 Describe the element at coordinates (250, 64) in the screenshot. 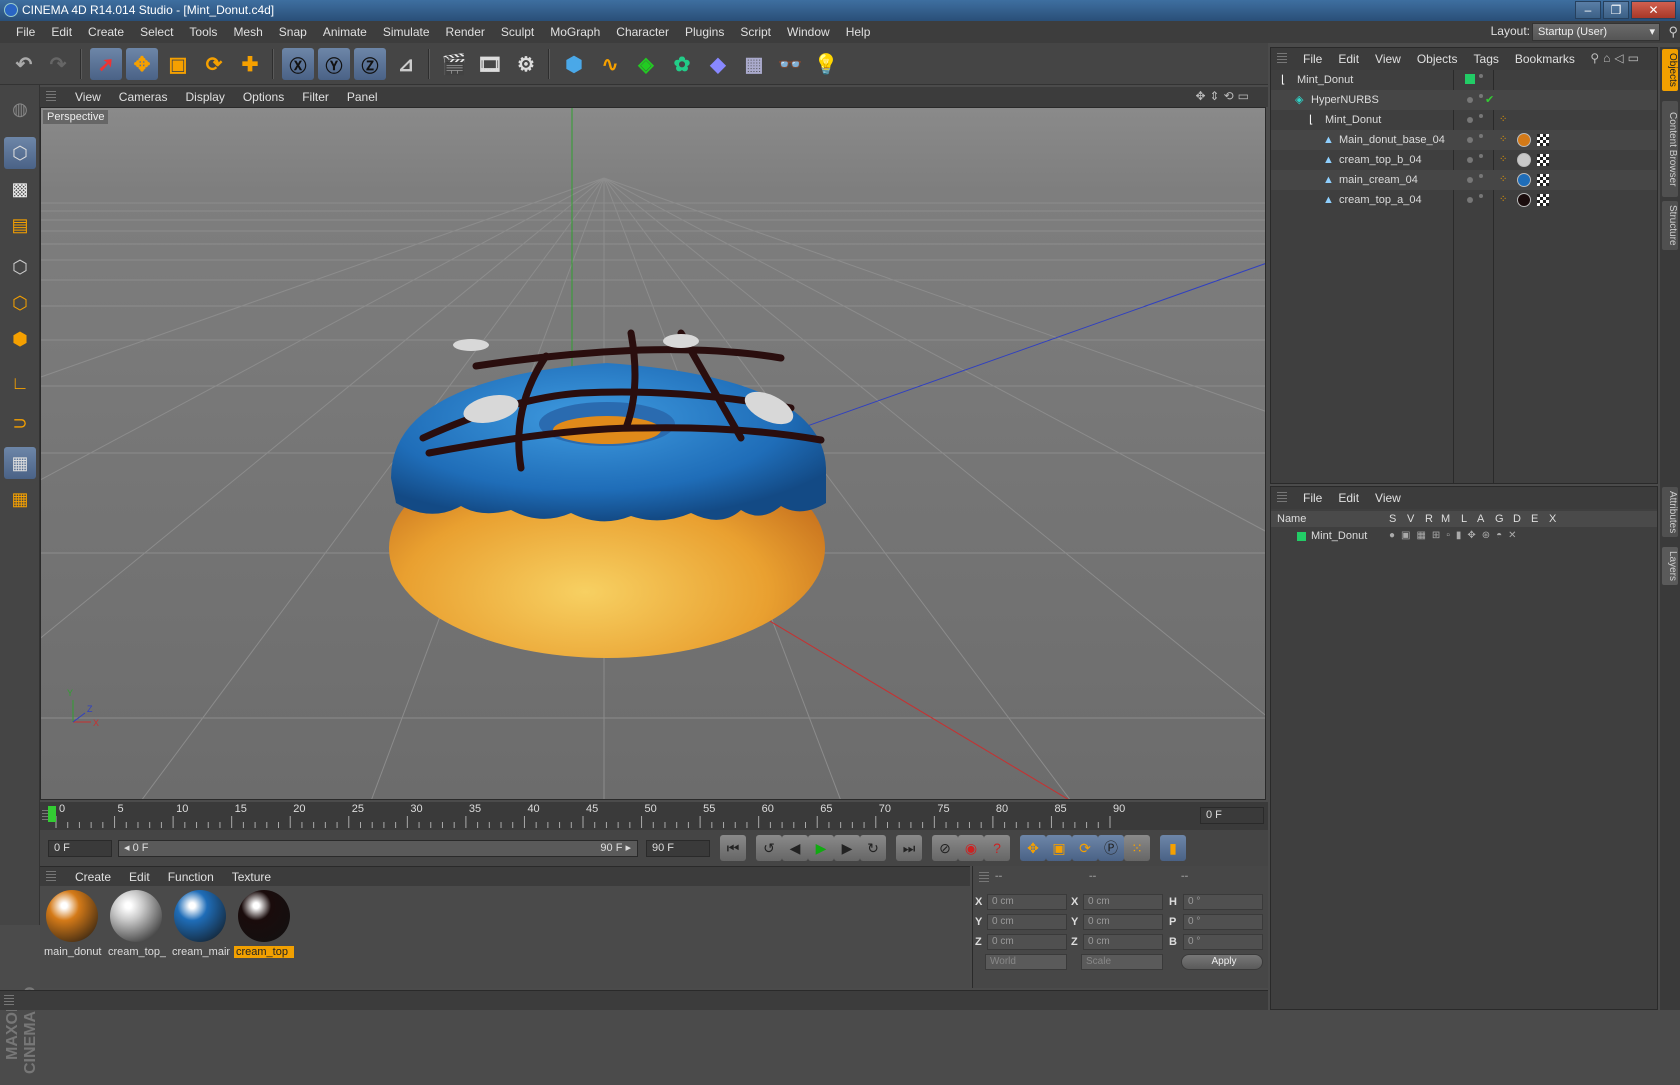

I see `add-icon: ✚` at that location.